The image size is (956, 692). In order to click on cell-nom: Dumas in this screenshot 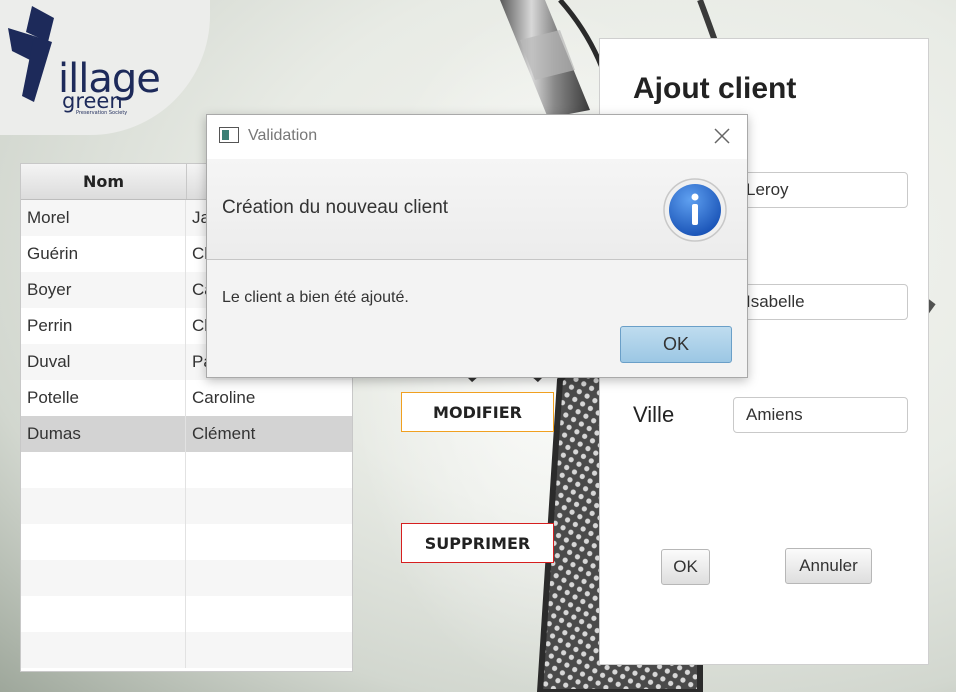, I will do `click(103, 434)`.